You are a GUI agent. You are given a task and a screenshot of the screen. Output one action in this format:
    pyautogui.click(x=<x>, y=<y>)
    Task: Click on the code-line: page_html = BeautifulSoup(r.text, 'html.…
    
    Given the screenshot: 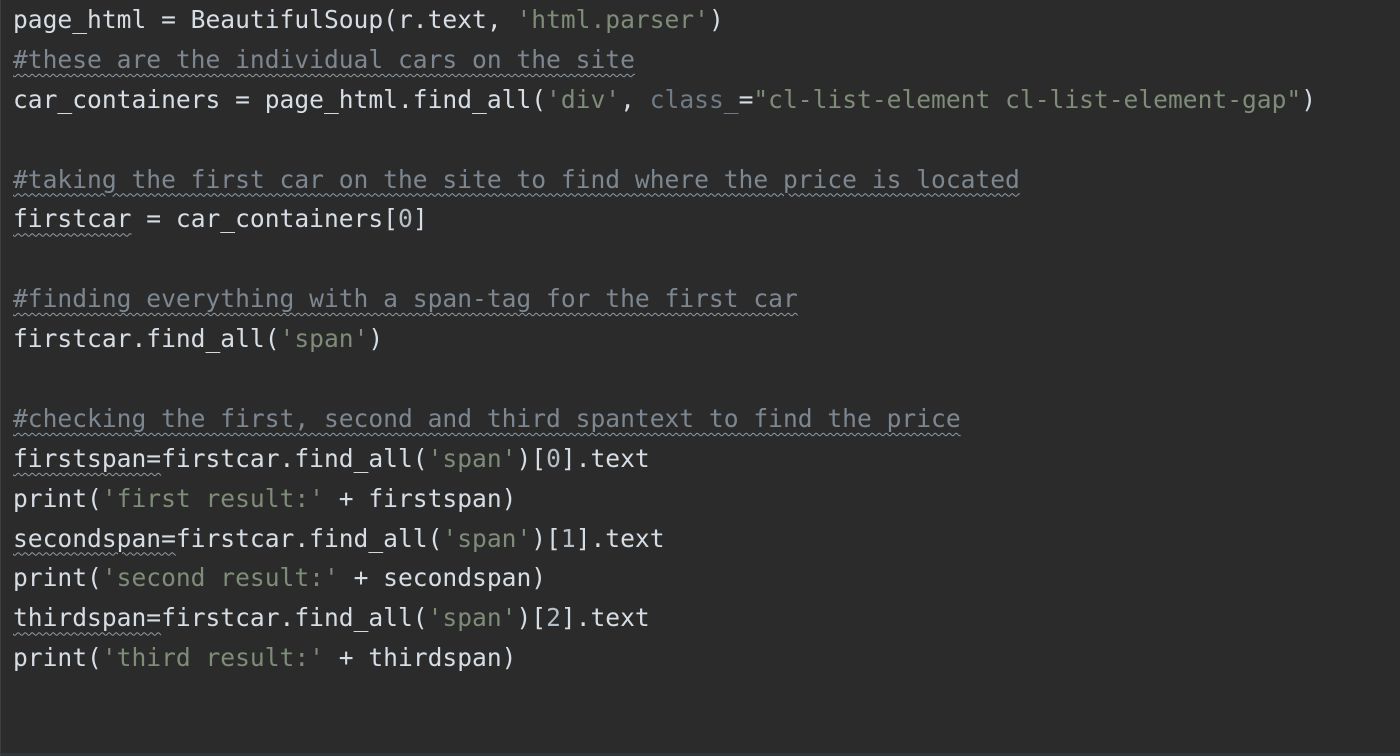 What is the action you would take?
    pyautogui.click(x=706, y=20)
    